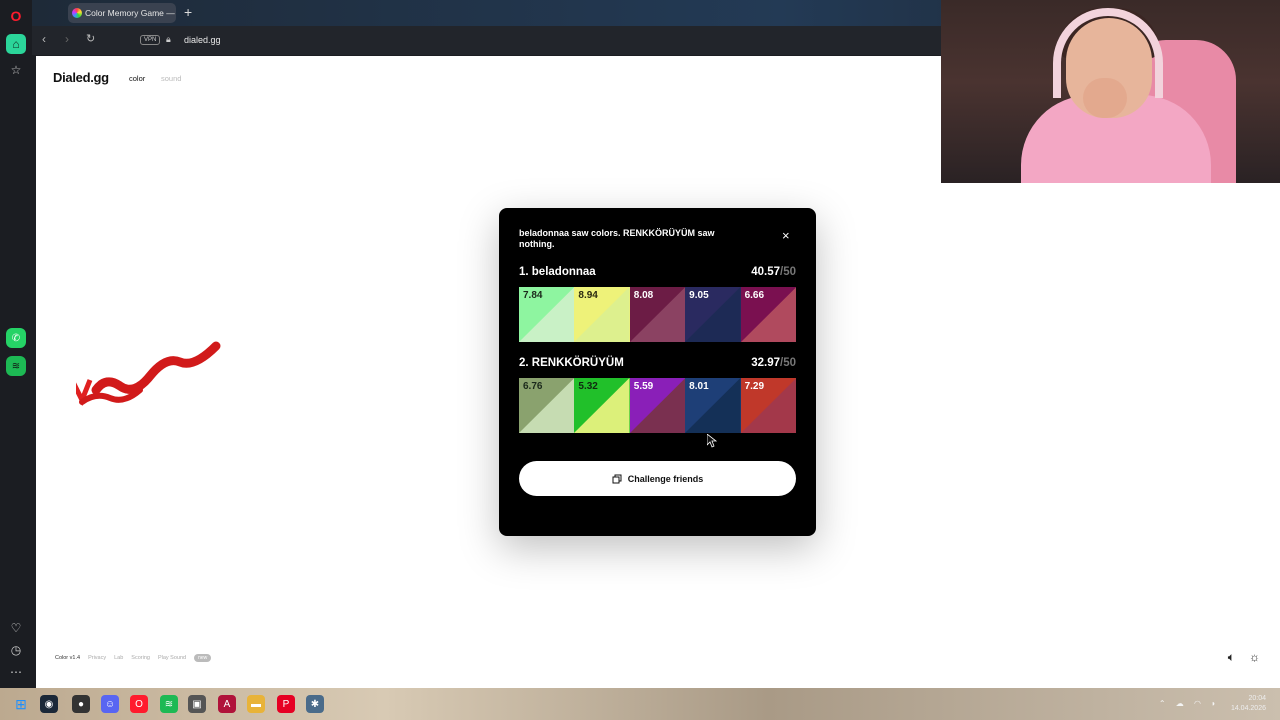  Describe the element at coordinates (533, 386) in the screenshot. I see `swatch-score: 6.76` at that location.